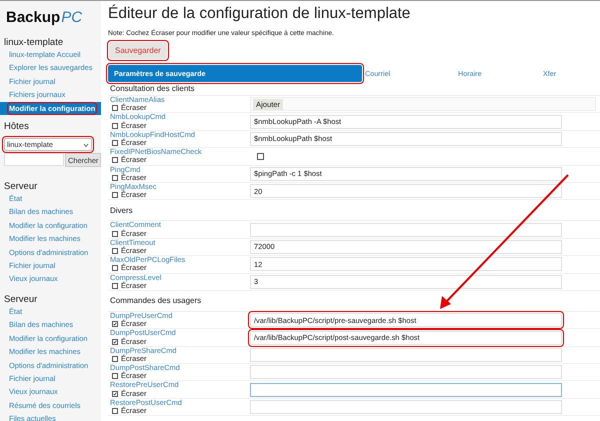  I want to click on page-title: Éditeur de la configuration de linux-template, so click(260, 14).